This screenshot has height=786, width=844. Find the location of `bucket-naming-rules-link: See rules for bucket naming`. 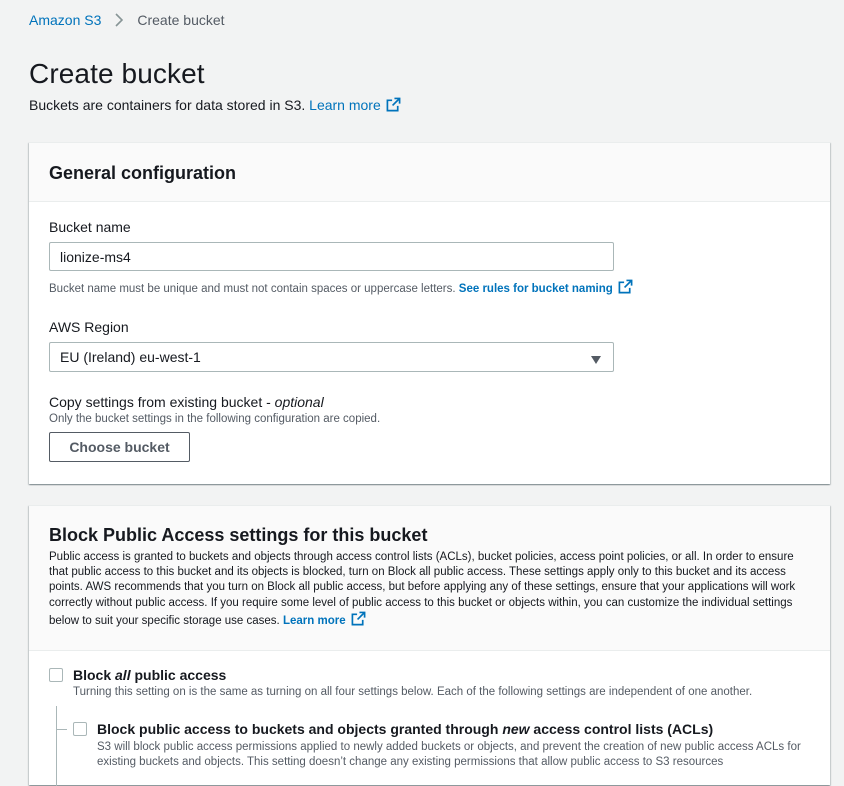

bucket-naming-rules-link: See rules for bucket naming is located at coordinates (545, 287).